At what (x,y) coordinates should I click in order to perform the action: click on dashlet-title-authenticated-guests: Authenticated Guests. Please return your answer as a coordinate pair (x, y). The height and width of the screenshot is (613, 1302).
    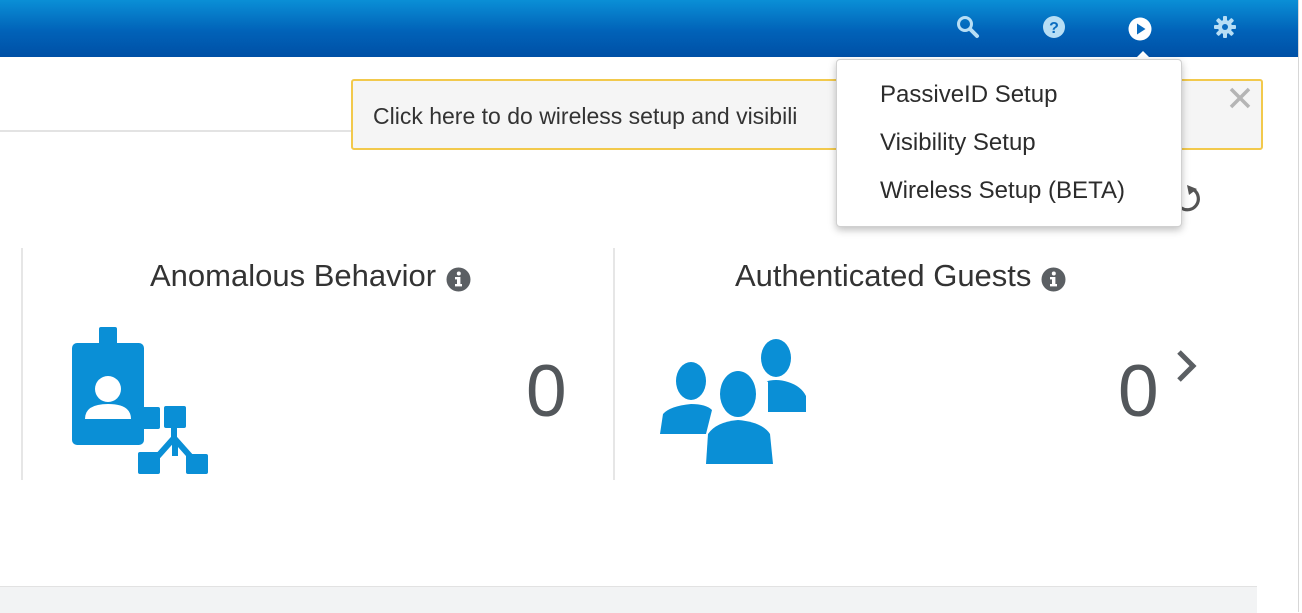
    Looking at the image, I should click on (900, 276).